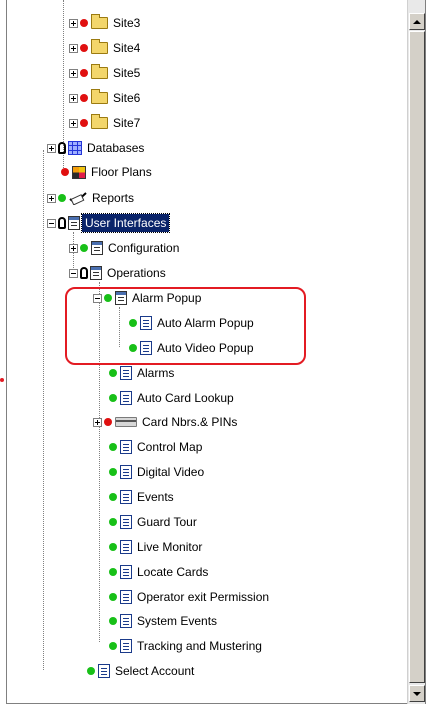  I want to click on report-icon, so click(78, 198).